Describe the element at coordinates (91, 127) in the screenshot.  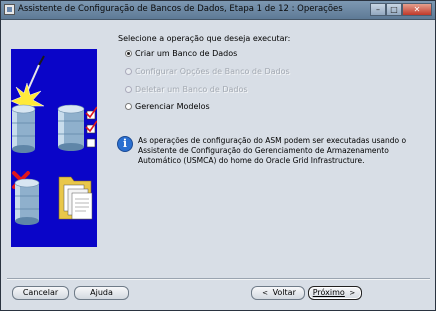
I see `checklist-icon` at that location.